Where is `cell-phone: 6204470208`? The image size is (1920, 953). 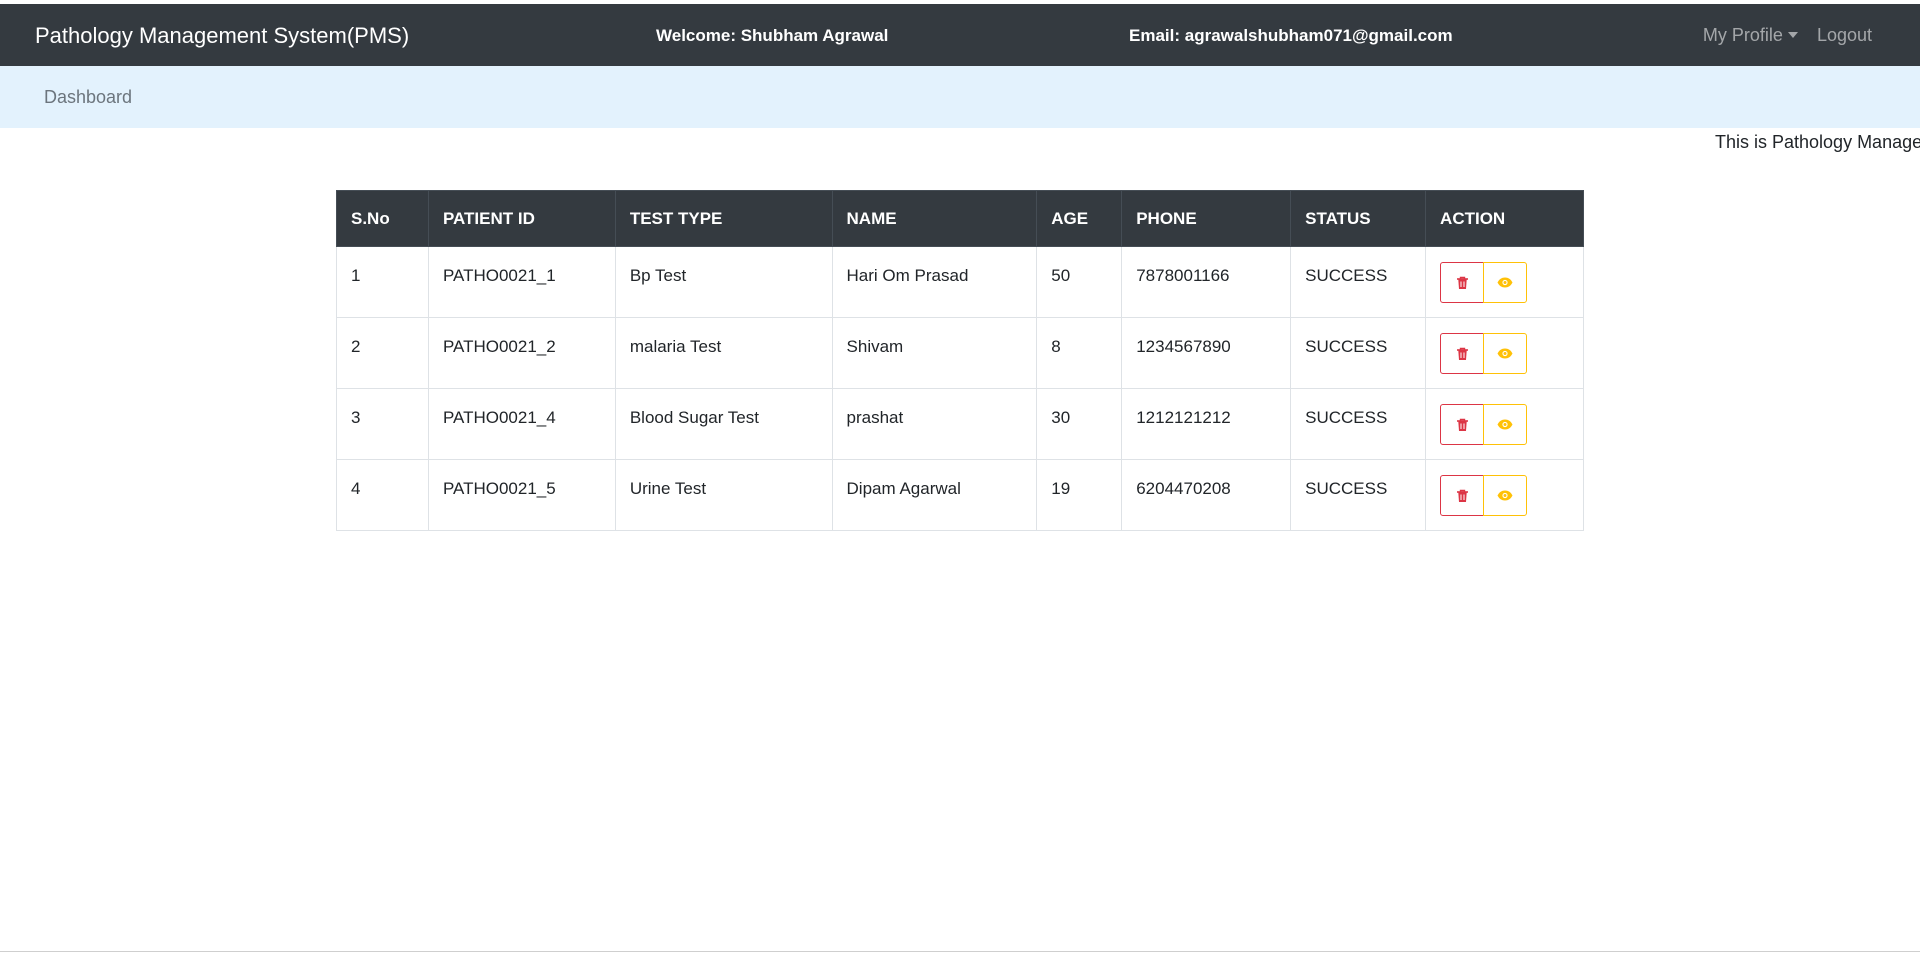 cell-phone: 6204470208 is located at coordinates (1206, 495).